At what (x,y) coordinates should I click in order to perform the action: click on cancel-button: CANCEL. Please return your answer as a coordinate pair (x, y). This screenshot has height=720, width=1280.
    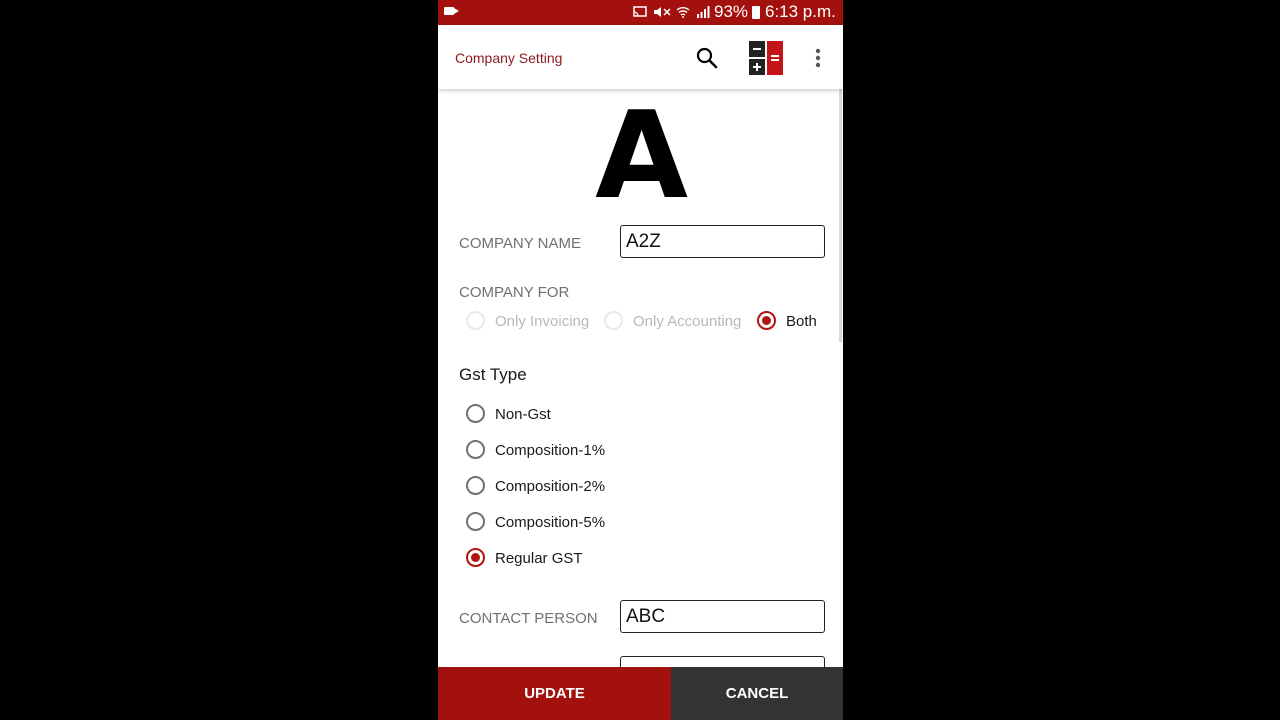
    Looking at the image, I should click on (757, 693).